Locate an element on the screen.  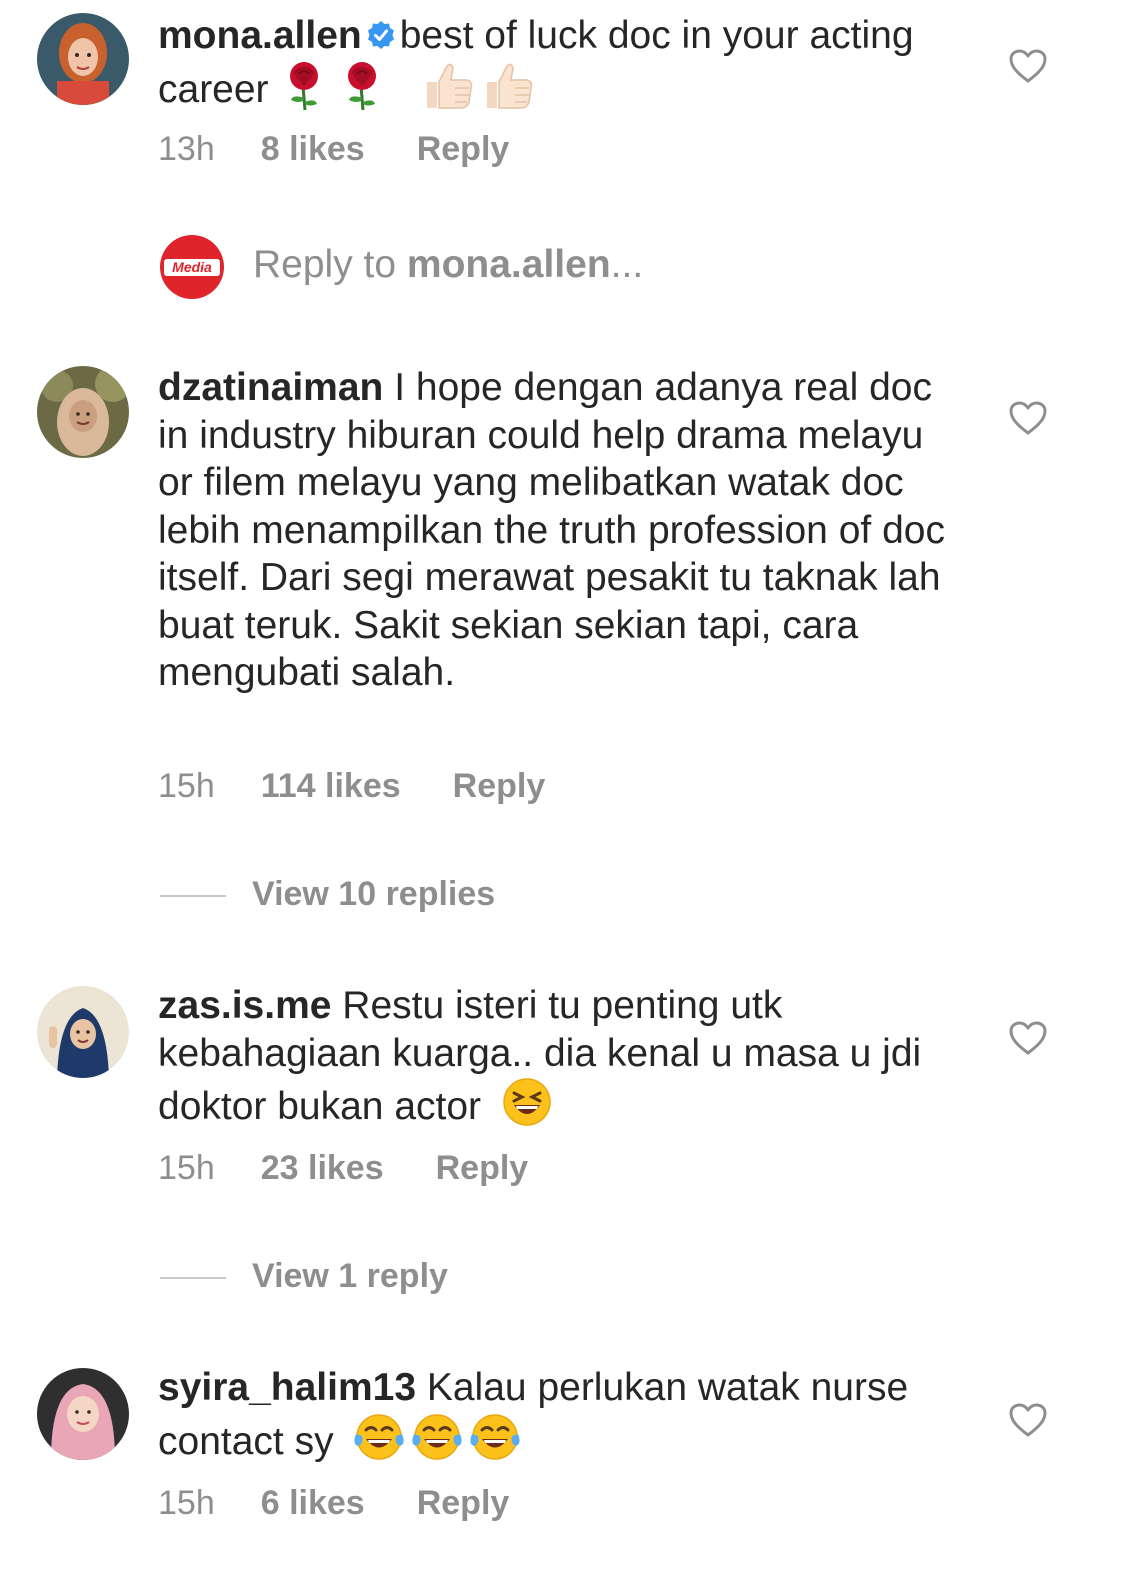
likes-count: 6 likes is located at coordinates (313, 1503).